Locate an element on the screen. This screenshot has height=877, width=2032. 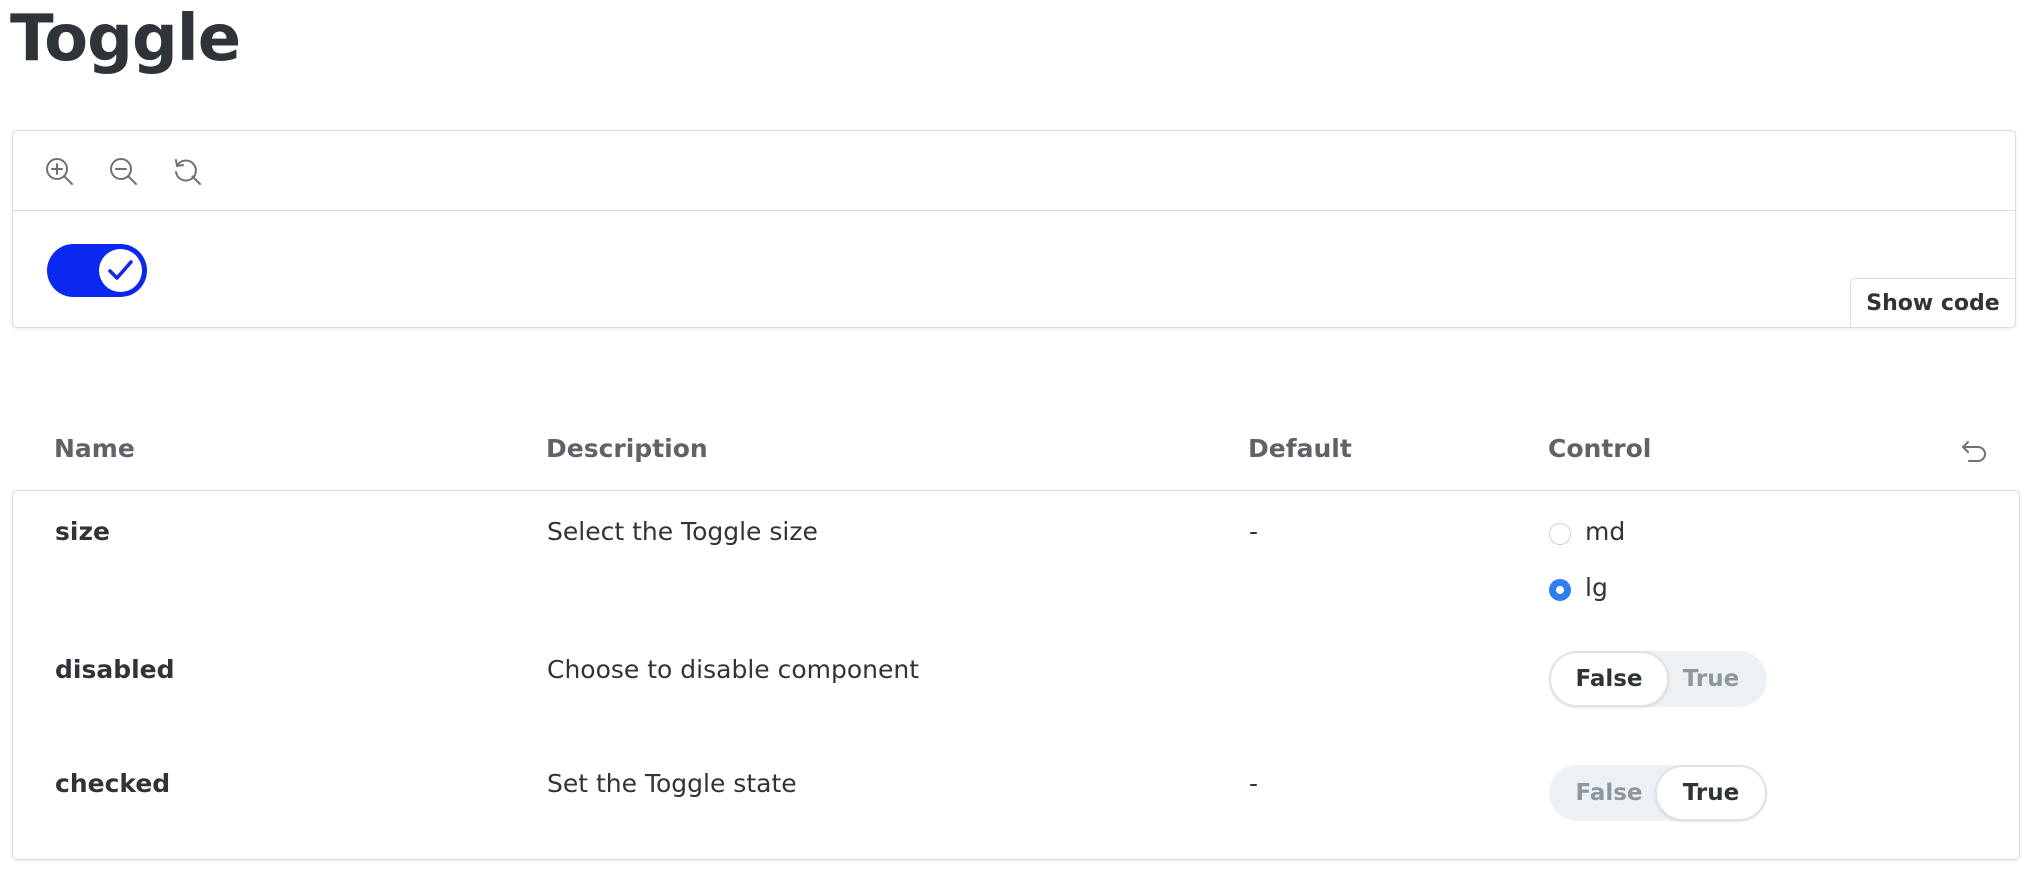
column-header-description: Description is located at coordinates (627, 448).